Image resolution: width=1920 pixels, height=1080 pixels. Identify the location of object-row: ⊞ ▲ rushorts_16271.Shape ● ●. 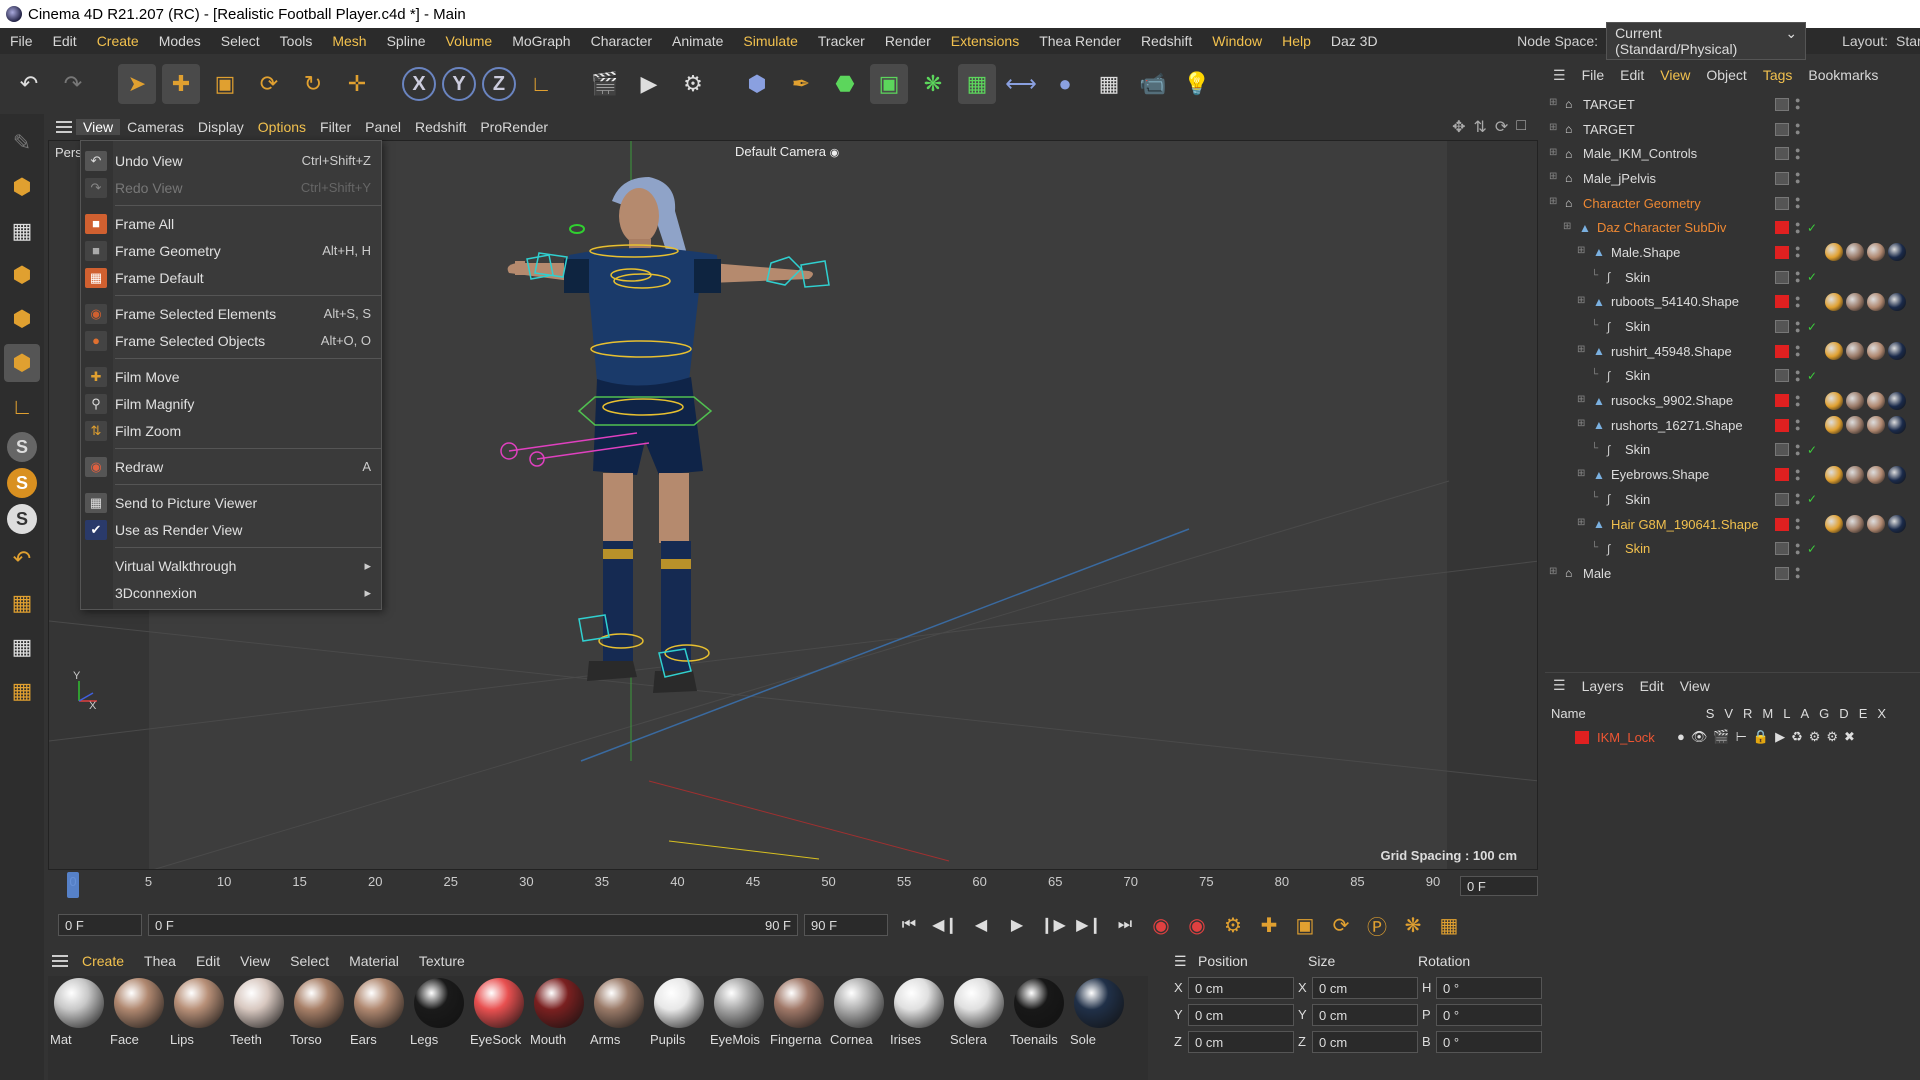
(1732, 425).